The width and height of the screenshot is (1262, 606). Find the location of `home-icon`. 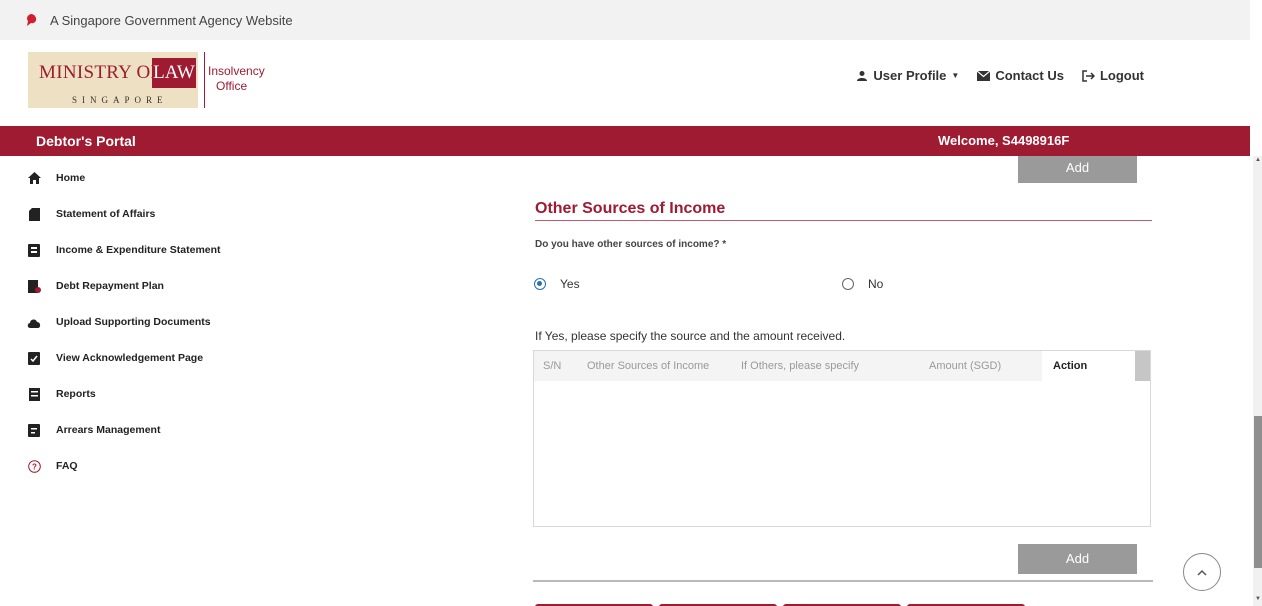

home-icon is located at coordinates (34, 178).